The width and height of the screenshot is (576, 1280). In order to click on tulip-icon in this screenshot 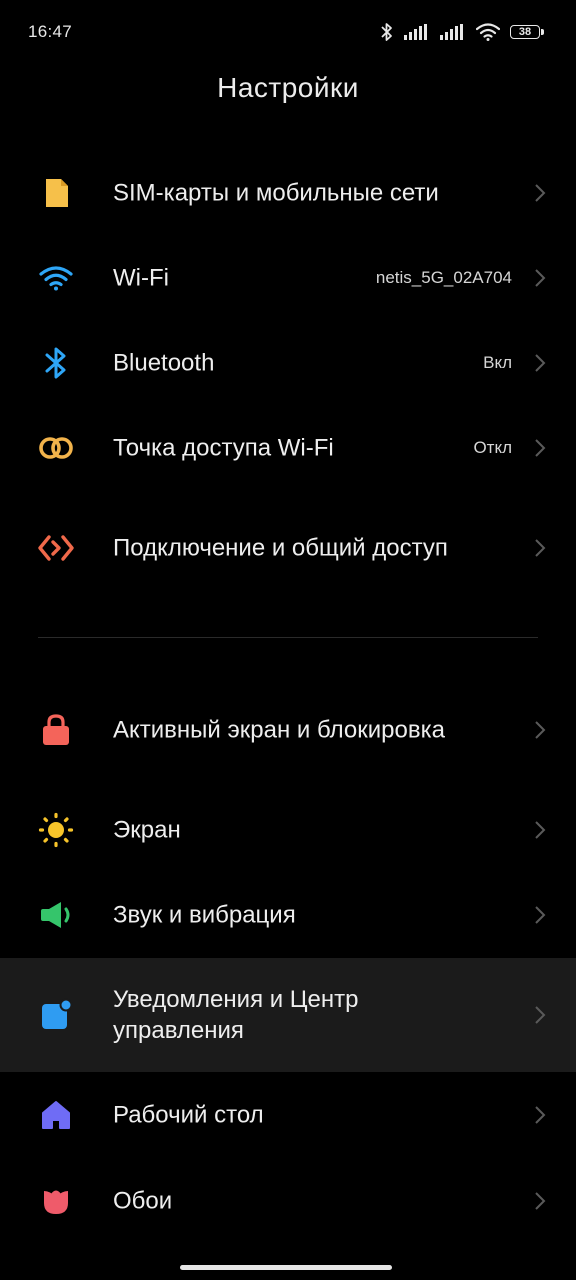, I will do `click(56, 1201)`.